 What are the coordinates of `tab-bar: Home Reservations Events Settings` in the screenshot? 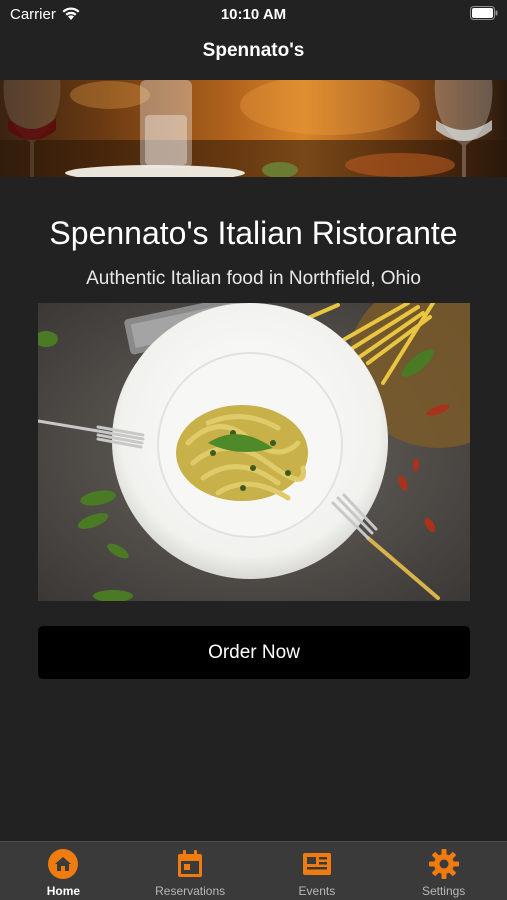 It's located at (253, 870).